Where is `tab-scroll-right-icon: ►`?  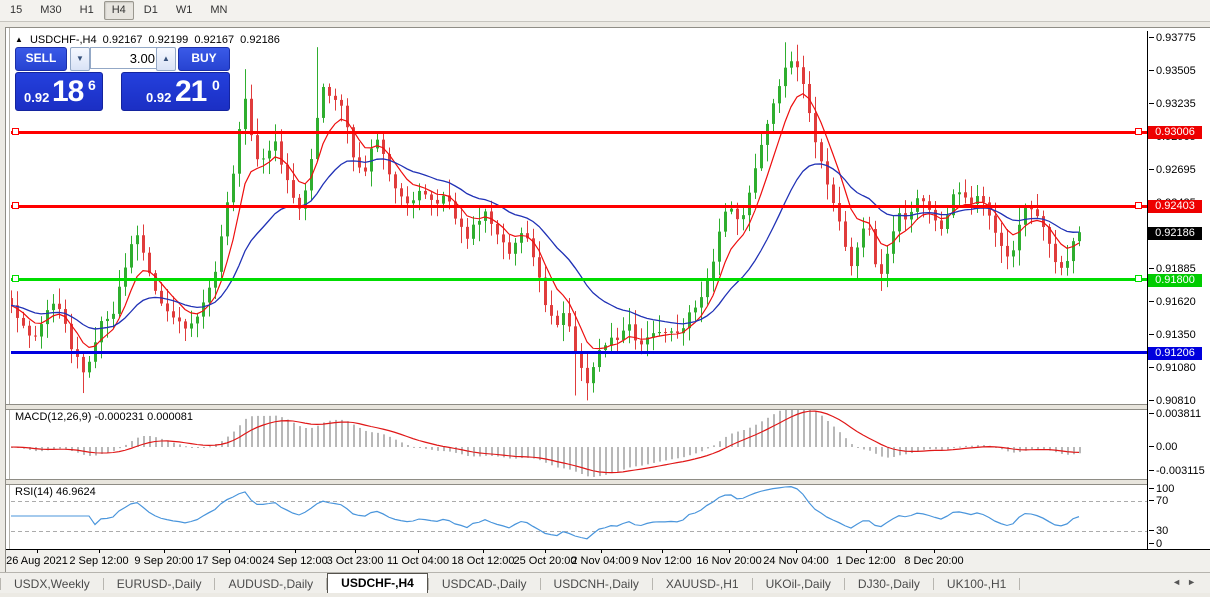 tab-scroll-right-icon: ► is located at coordinates (1194, 582).